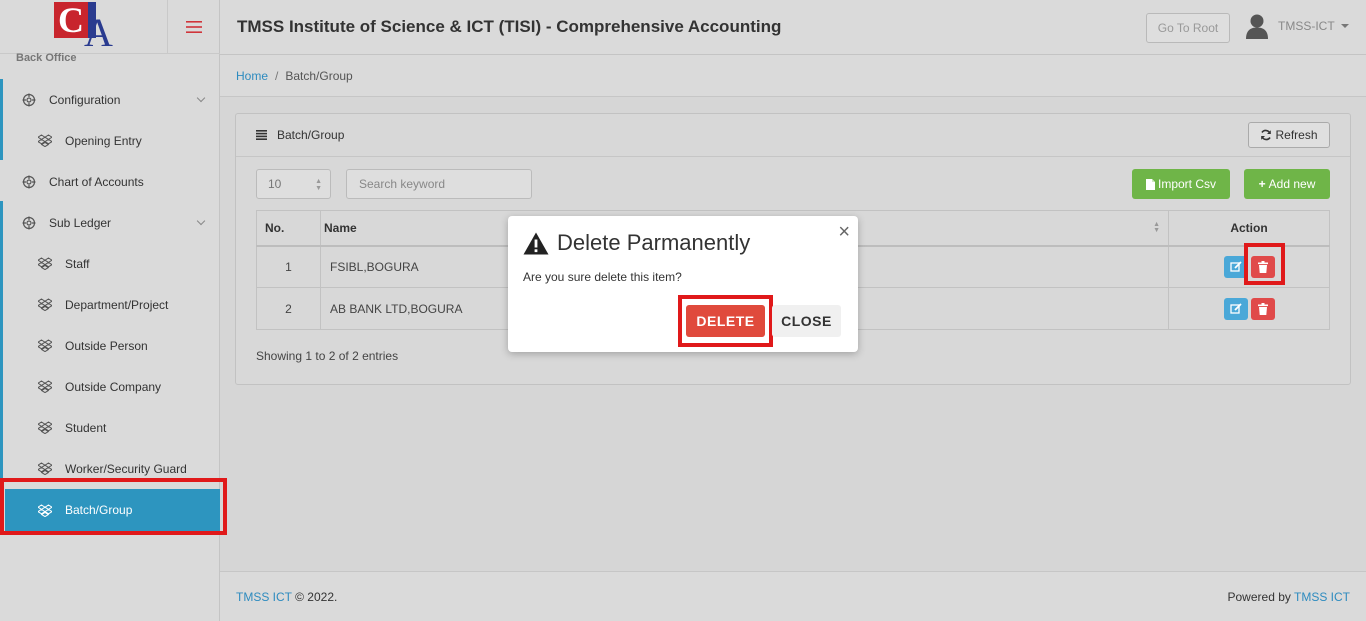 This screenshot has height=621, width=1366. Describe the element at coordinates (725, 321) in the screenshot. I see `confirm-delete-button: DELETE` at that location.